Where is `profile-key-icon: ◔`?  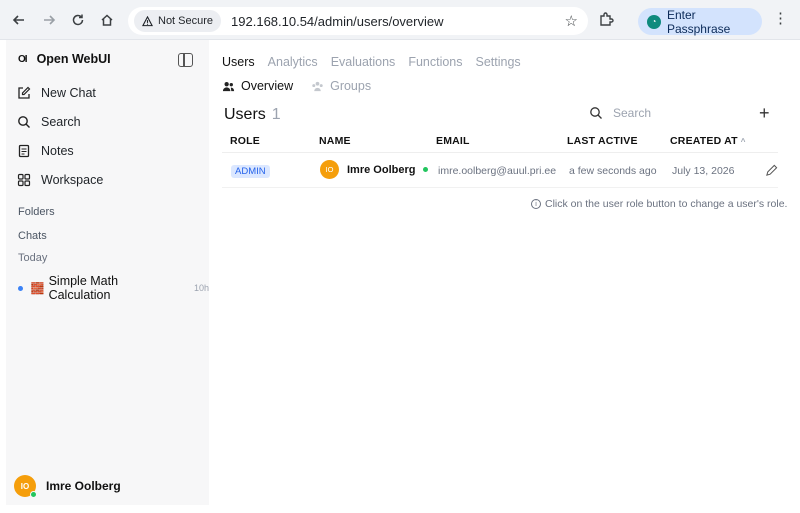
profile-key-icon: ◔ is located at coordinates (654, 21).